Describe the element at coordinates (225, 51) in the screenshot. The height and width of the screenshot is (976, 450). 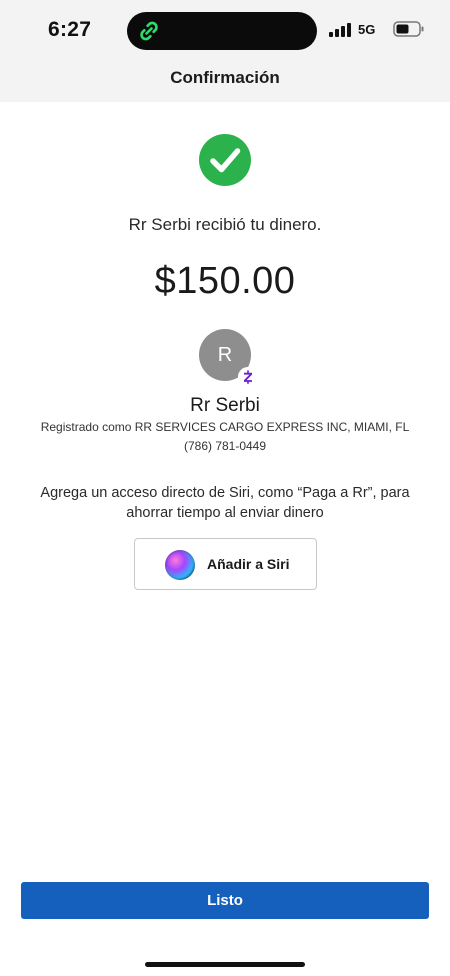
I see `top-bar: 6:27 5G Confirmación` at that location.